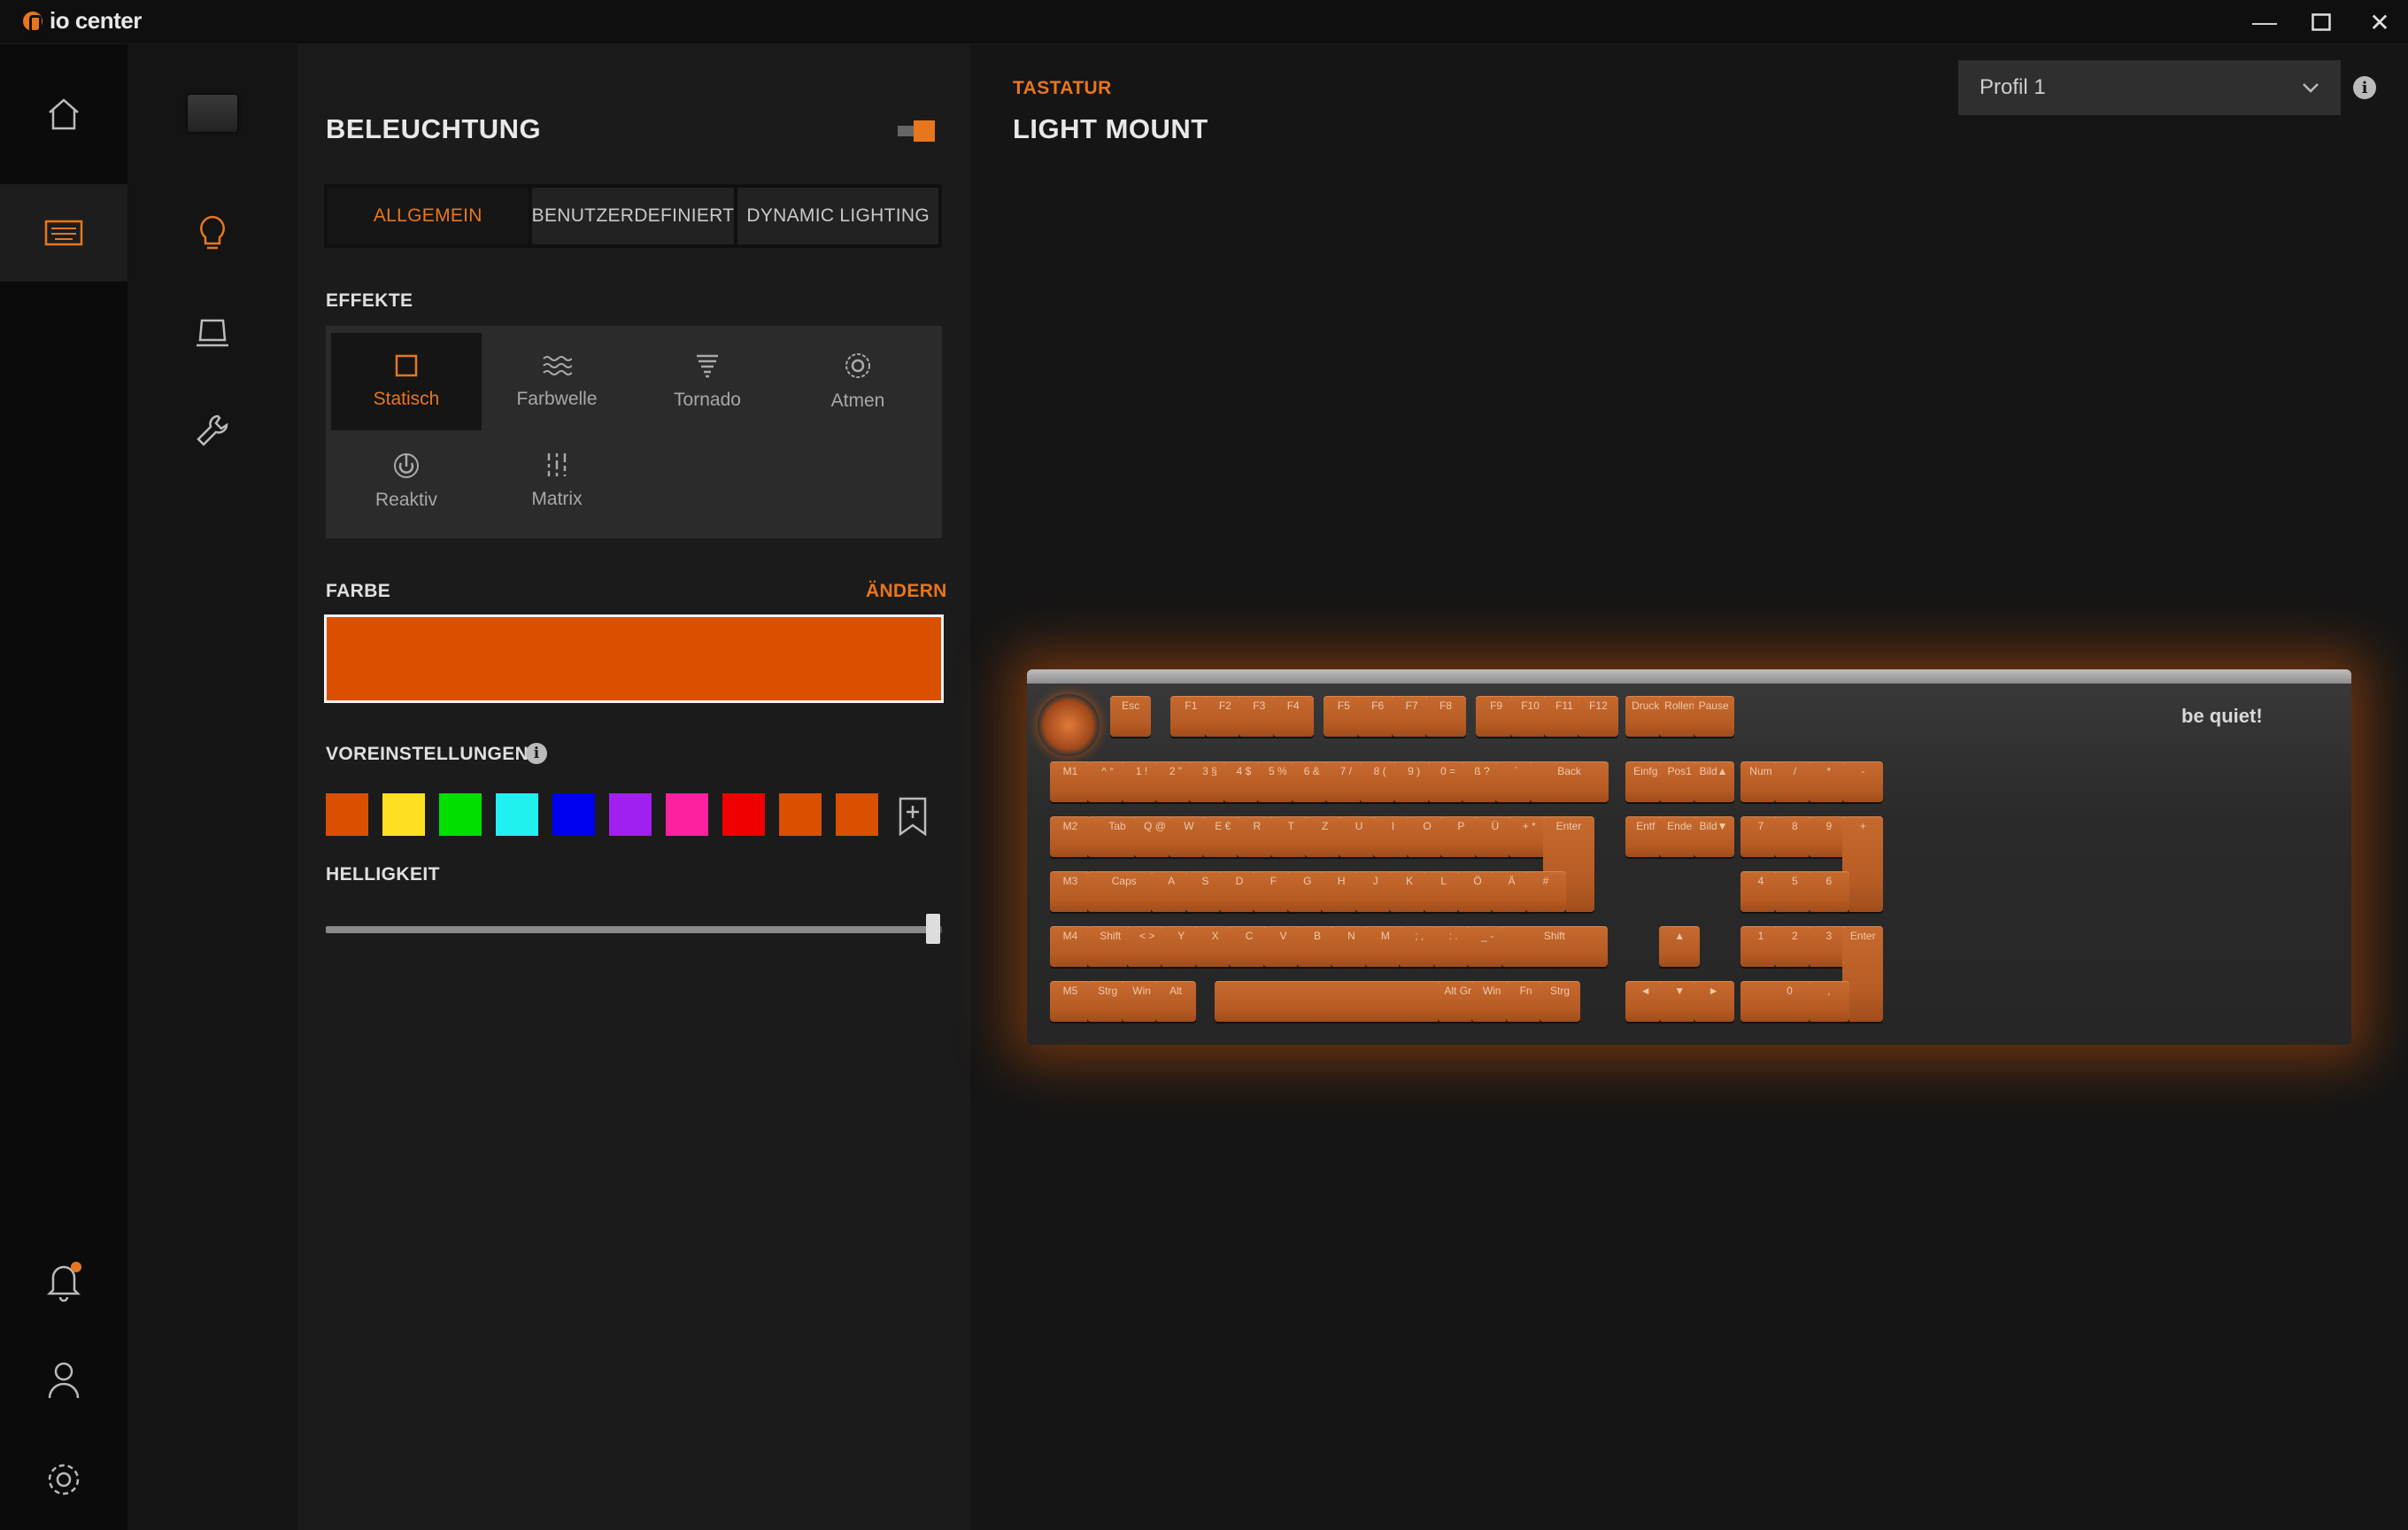  What do you see at coordinates (1125, 891) in the screenshot?
I see `keyboard-key: Caps` at bounding box center [1125, 891].